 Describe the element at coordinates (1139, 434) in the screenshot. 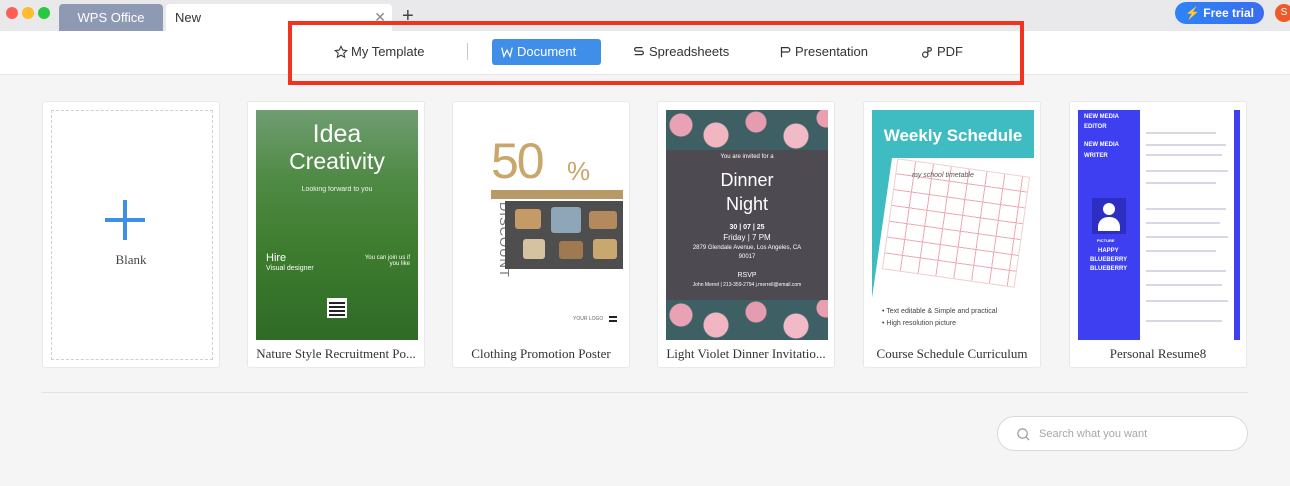

I see `search-input` at that location.